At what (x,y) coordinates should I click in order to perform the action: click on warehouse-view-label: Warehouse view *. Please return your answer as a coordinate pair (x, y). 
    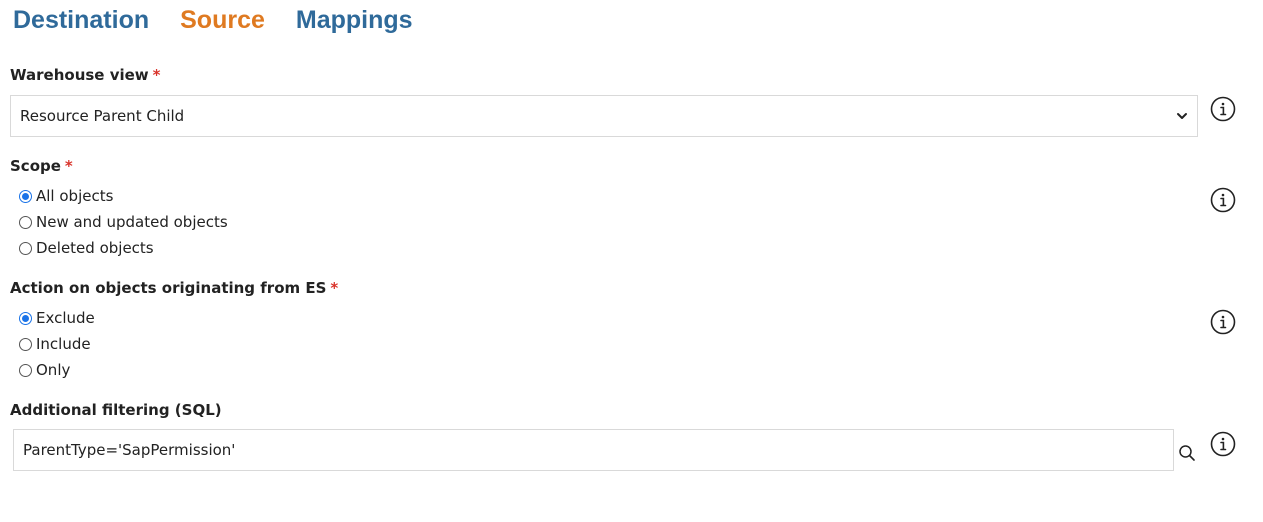
    Looking at the image, I should click on (85, 75).